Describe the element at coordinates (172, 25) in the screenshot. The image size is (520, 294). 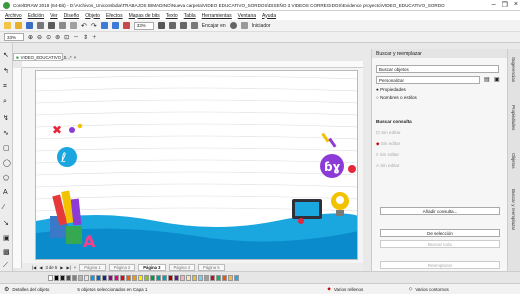
I see `show-rulers-icon` at that location.